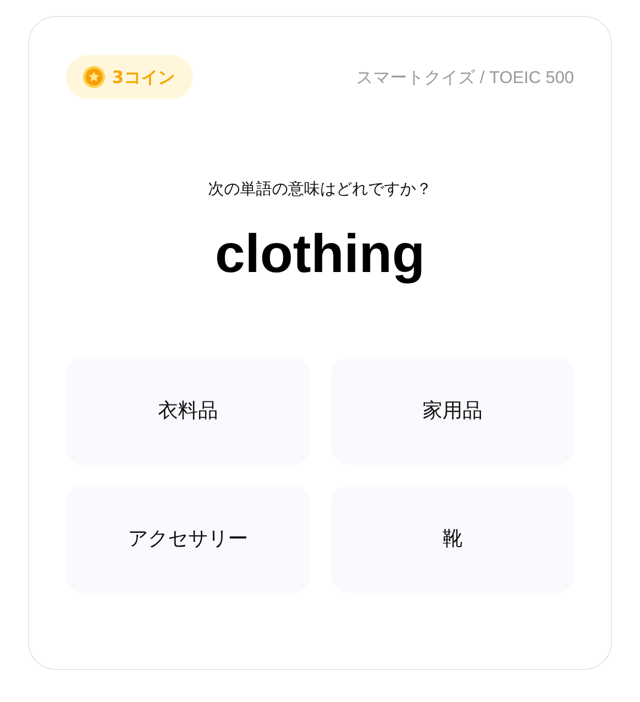 This screenshot has width=640, height=702. What do you see at coordinates (188, 538) in the screenshot?
I see `answer-option: アクセサリー` at bounding box center [188, 538].